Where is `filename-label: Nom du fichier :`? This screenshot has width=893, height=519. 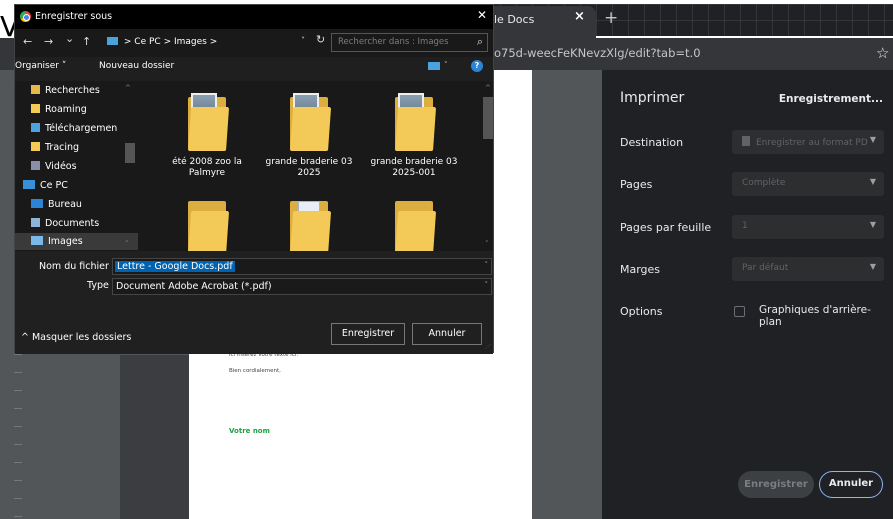 filename-label: Nom du fichier : is located at coordinates (77, 266).